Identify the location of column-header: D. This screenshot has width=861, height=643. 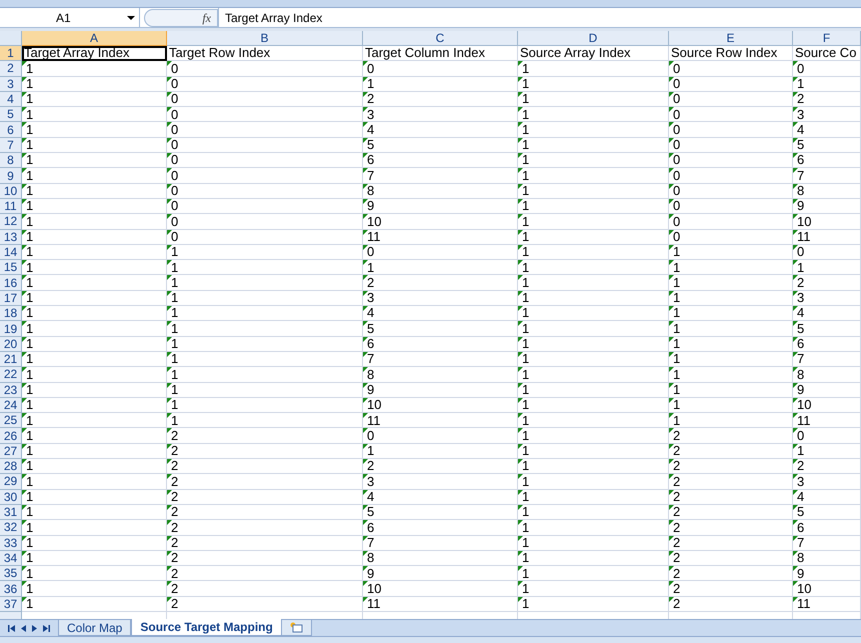
(593, 38).